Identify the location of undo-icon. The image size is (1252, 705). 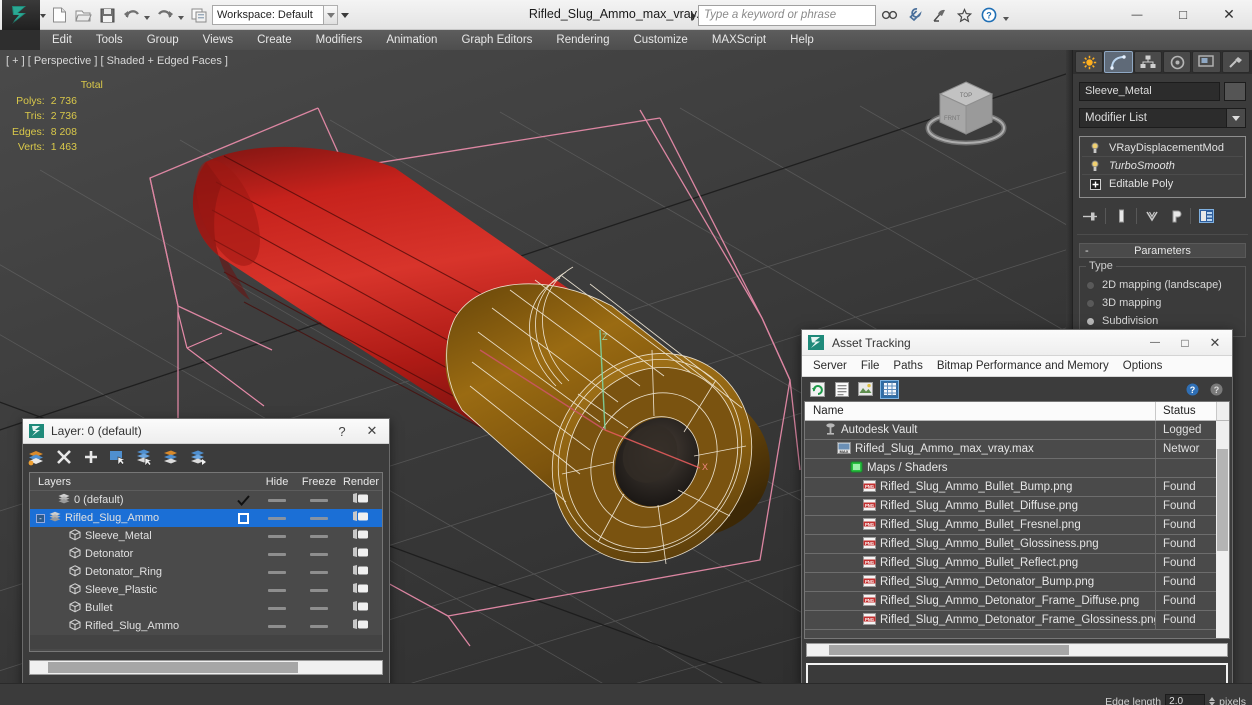
(131, 15).